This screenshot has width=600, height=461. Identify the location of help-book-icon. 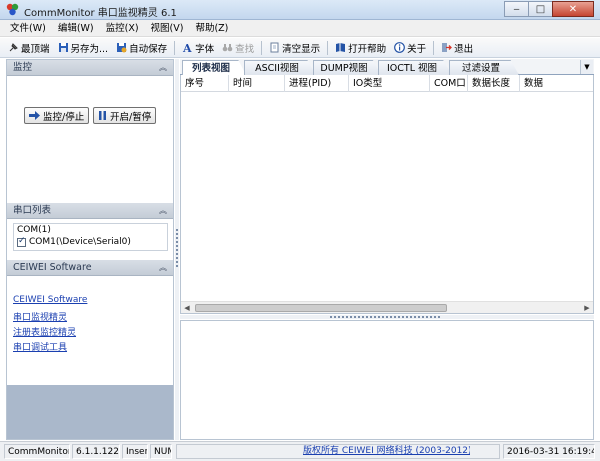
(341, 47).